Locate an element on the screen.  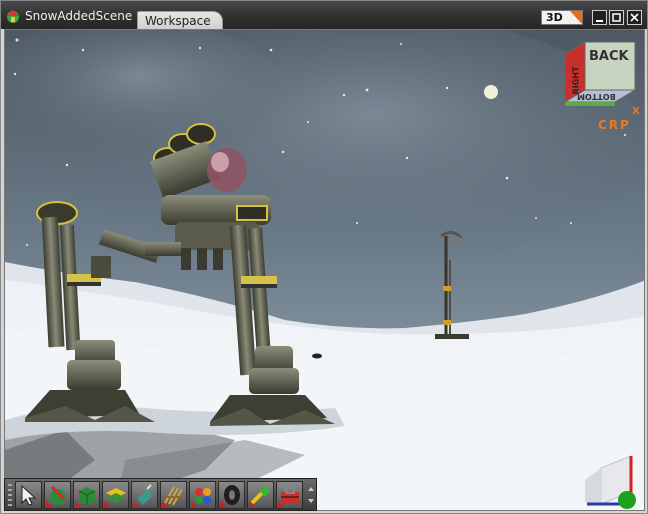
tab-workspace: Workspace is located at coordinates (180, 20).